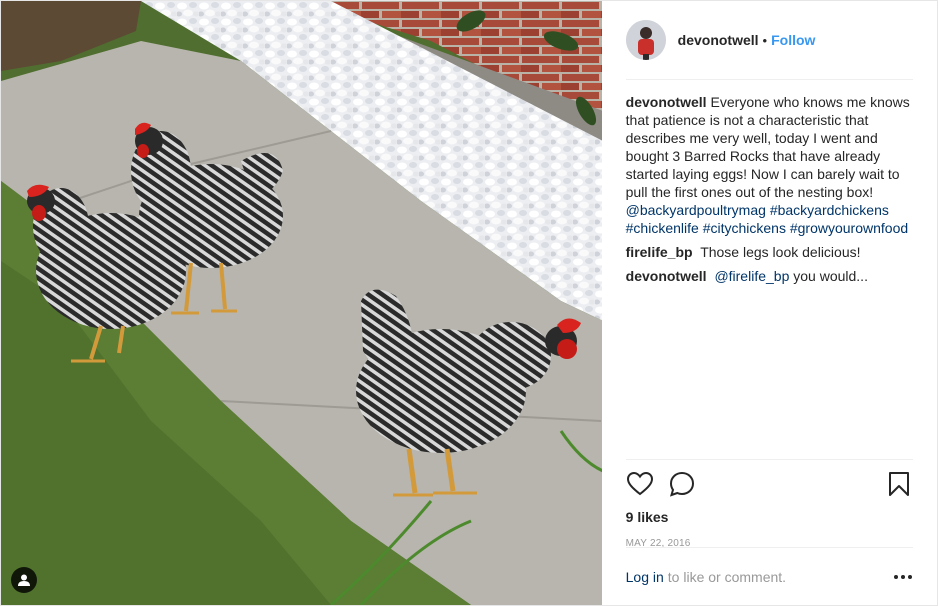  I want to click on hashtag-link: #chickenlife, so click(662, 228).